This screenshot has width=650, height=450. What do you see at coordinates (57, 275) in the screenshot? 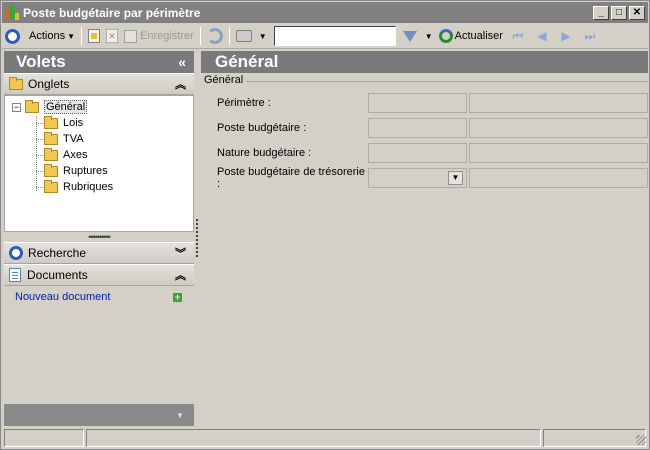
I see `section-documents-label: Documents` at bounding box center [57, 275].